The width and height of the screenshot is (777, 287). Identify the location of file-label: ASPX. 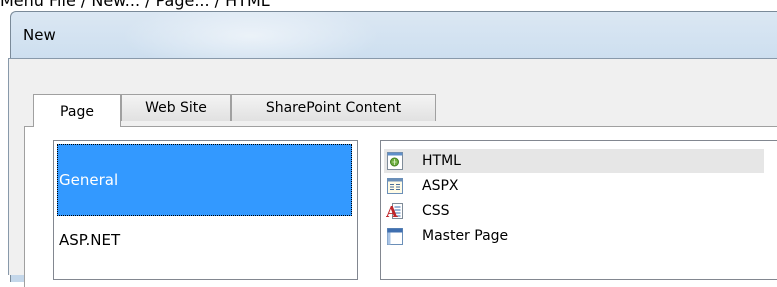
(440, 186).